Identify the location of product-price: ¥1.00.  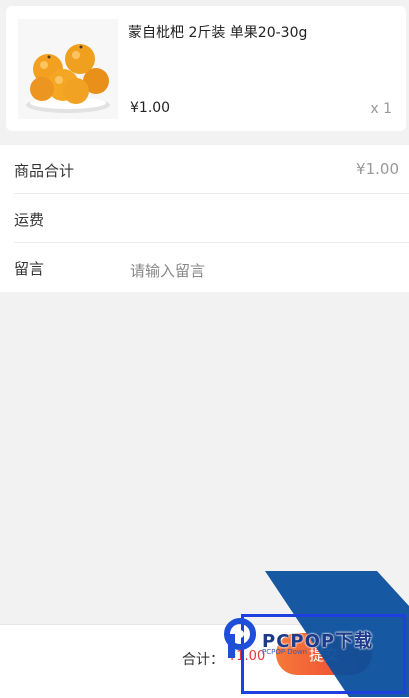
(150, 108).